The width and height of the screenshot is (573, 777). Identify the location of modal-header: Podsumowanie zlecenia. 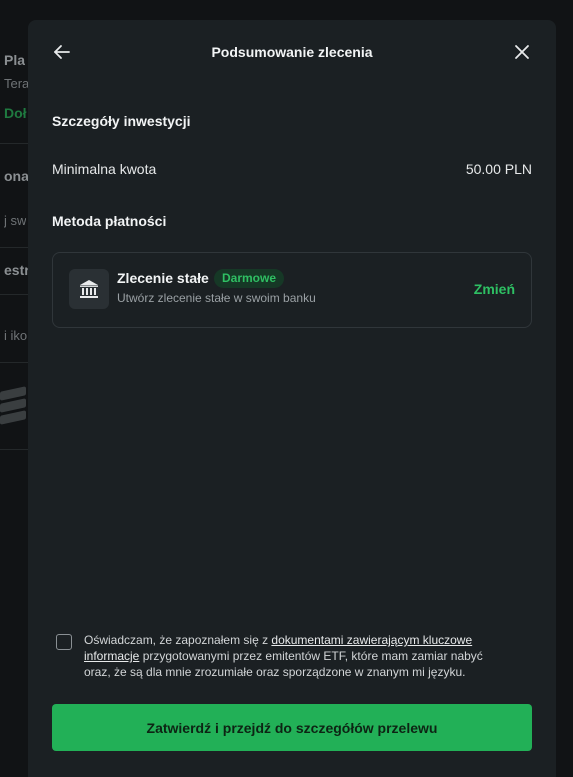
(292, 53).